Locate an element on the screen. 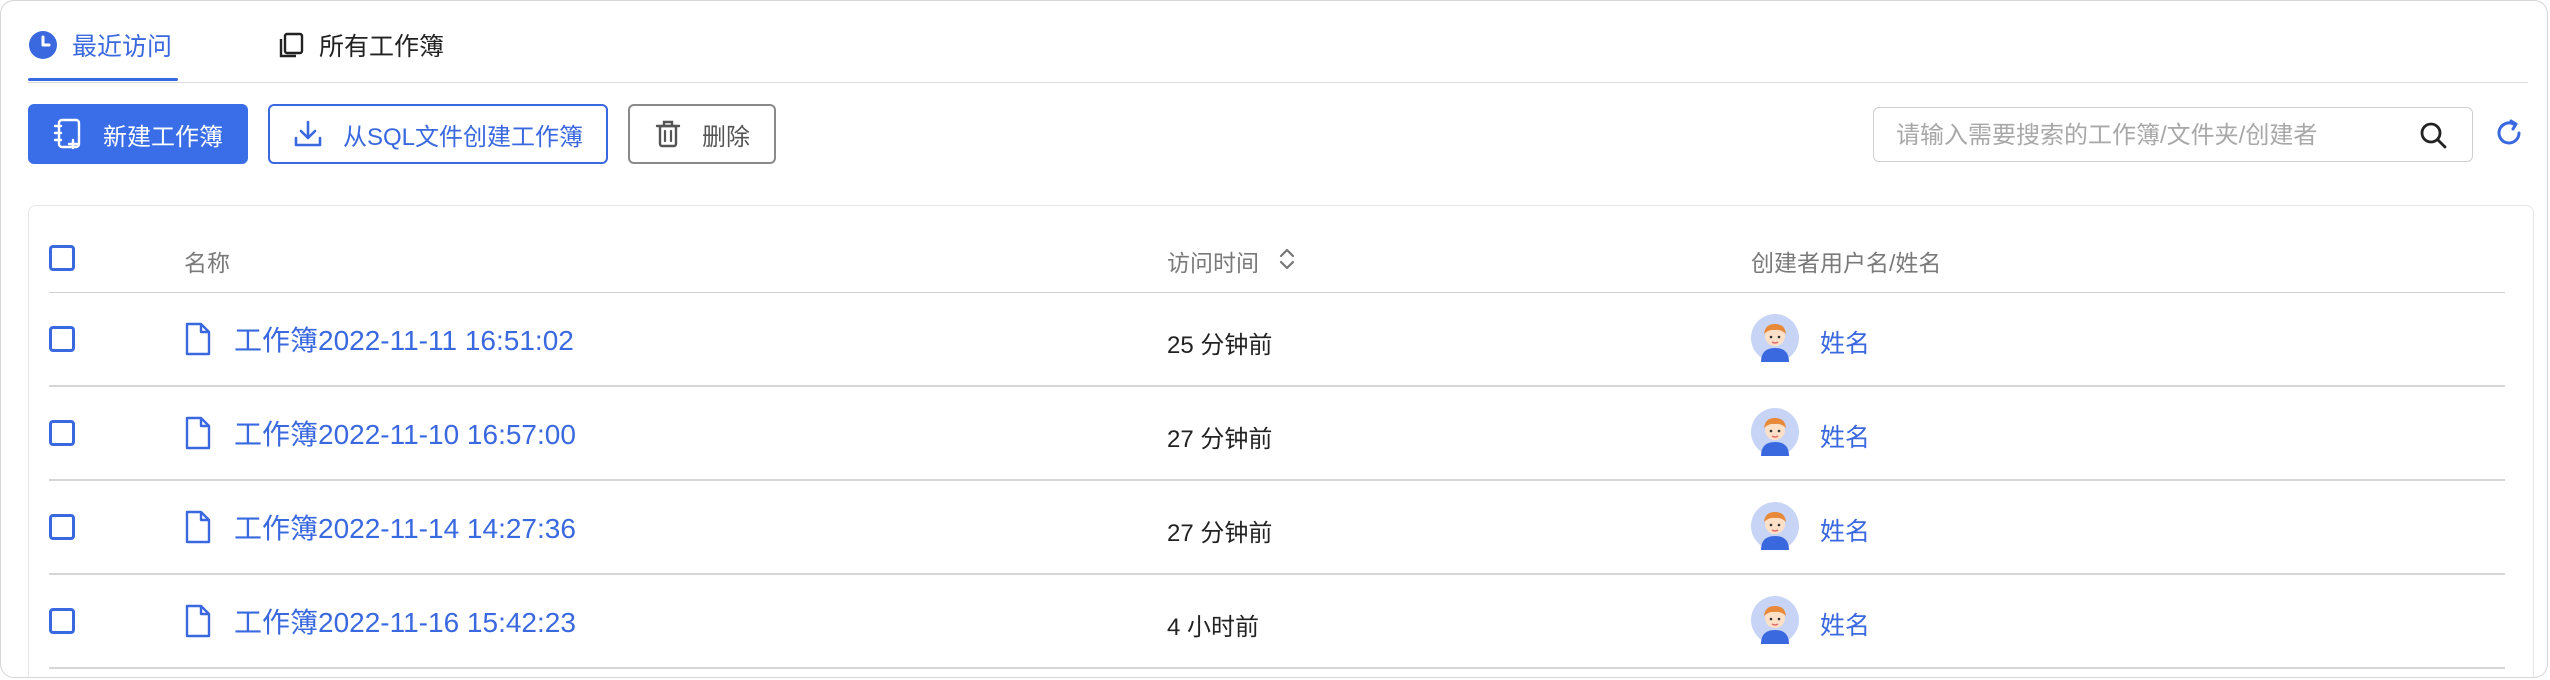 This screenshot has height=680, width=2550. workbook-name: 工作簿2022-11-14 14:27:36 is located at coordinates (405, 528).